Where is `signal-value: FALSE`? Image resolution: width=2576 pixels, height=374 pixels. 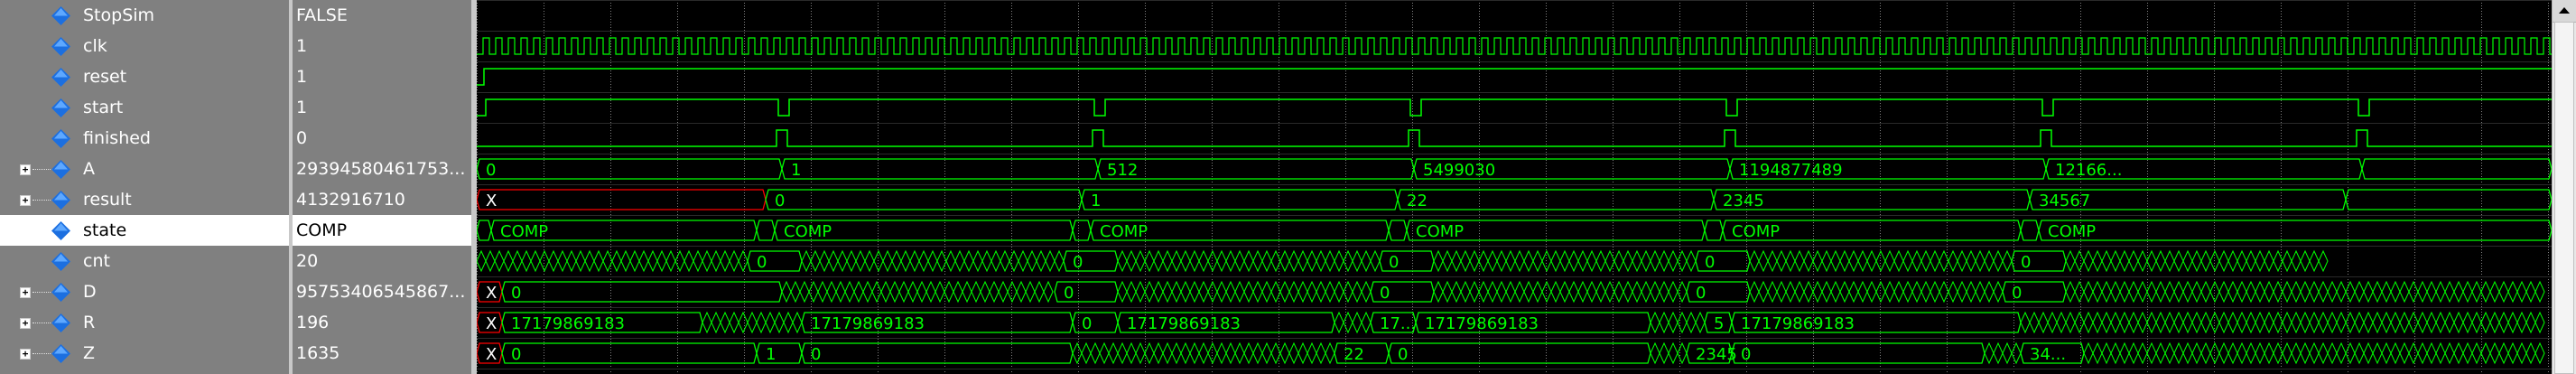 signal-value: FALSE is located at coordinates (322, 15).